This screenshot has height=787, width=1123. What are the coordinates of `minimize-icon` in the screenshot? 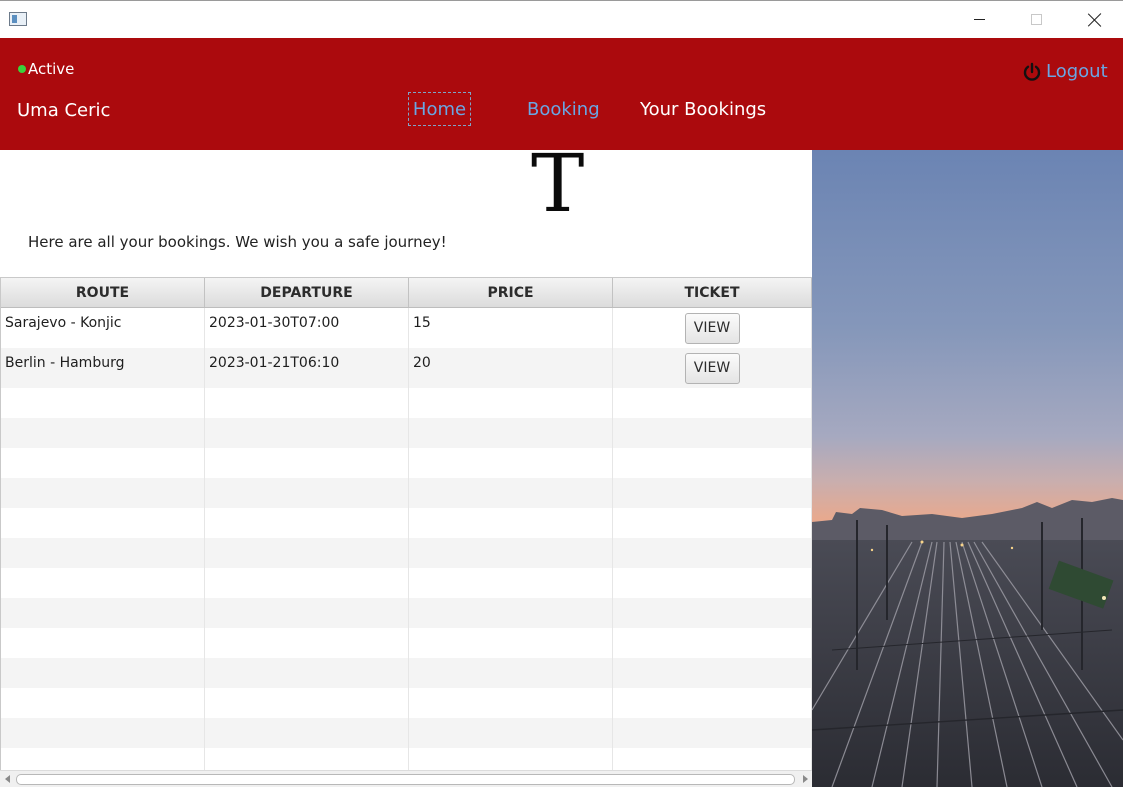 It's located at (979, 19).